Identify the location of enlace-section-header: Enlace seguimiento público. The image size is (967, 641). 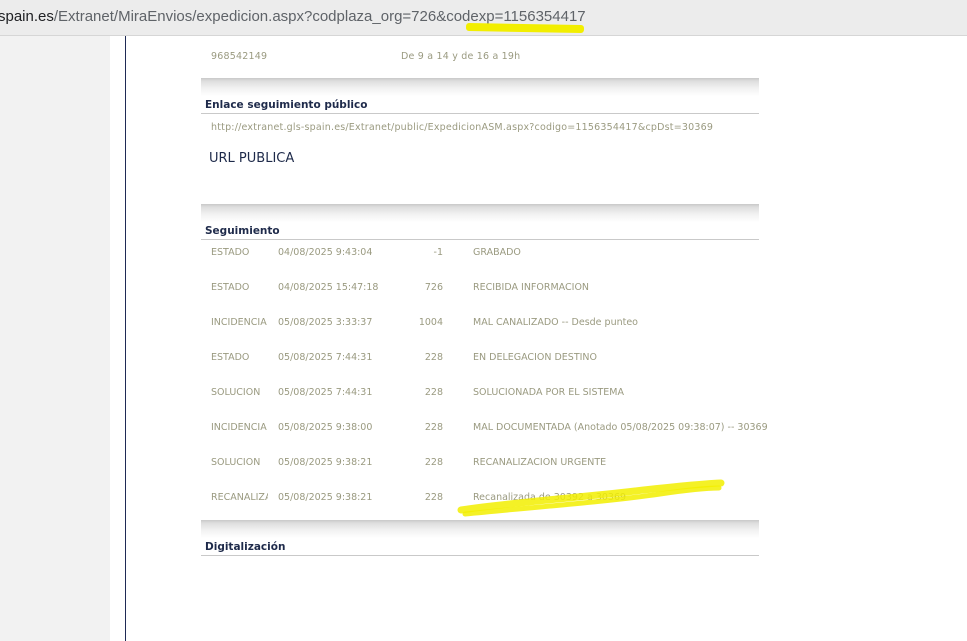
(480, 96).